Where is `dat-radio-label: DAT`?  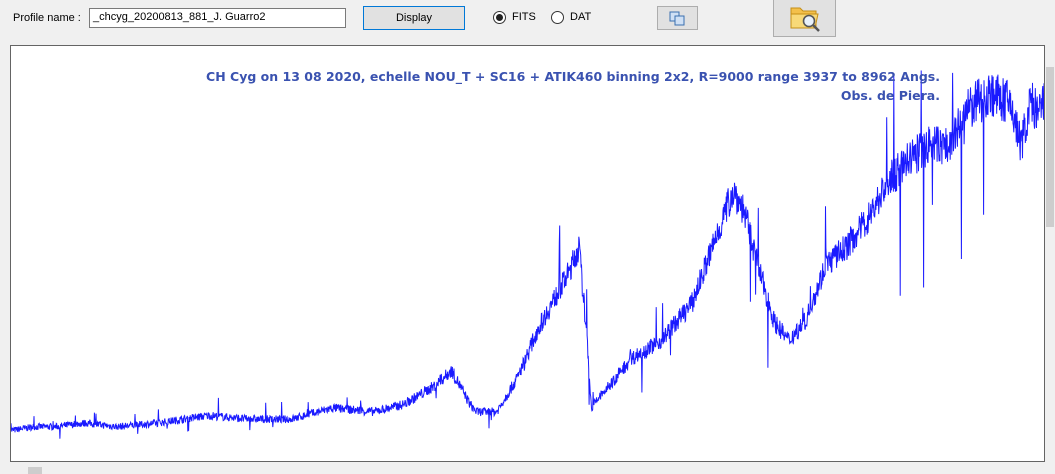
dat-radio-label: DAT is located at coordinates (581, 17).